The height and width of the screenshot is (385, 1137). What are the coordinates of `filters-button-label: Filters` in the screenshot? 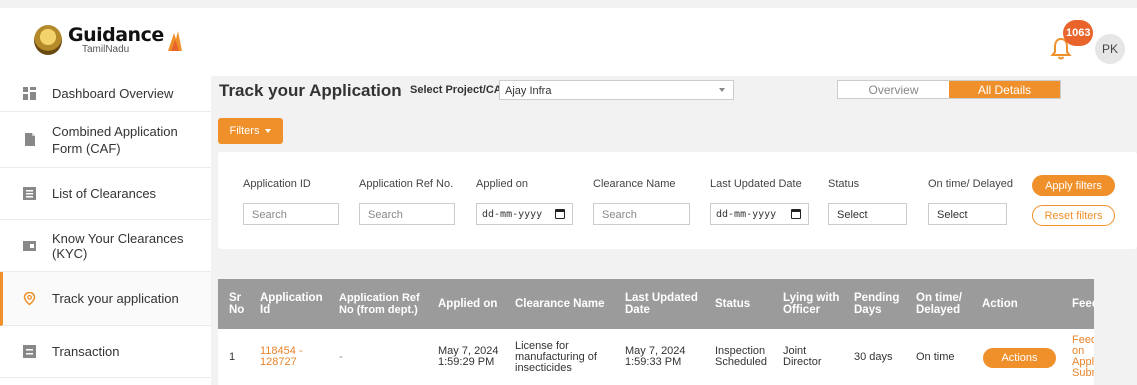 It's located at (244, 131).